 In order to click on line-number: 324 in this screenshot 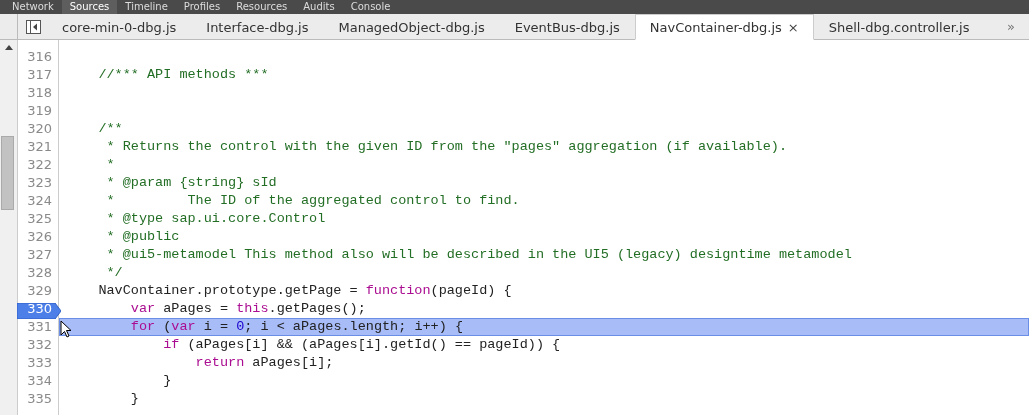, I will do `click(39, 200)`.